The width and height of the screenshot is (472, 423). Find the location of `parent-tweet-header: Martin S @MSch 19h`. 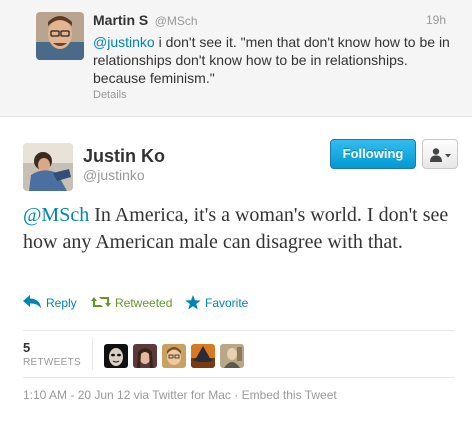

parent-tweet-header: Martin S @MSch 19h is located at coordinates (269, 21).